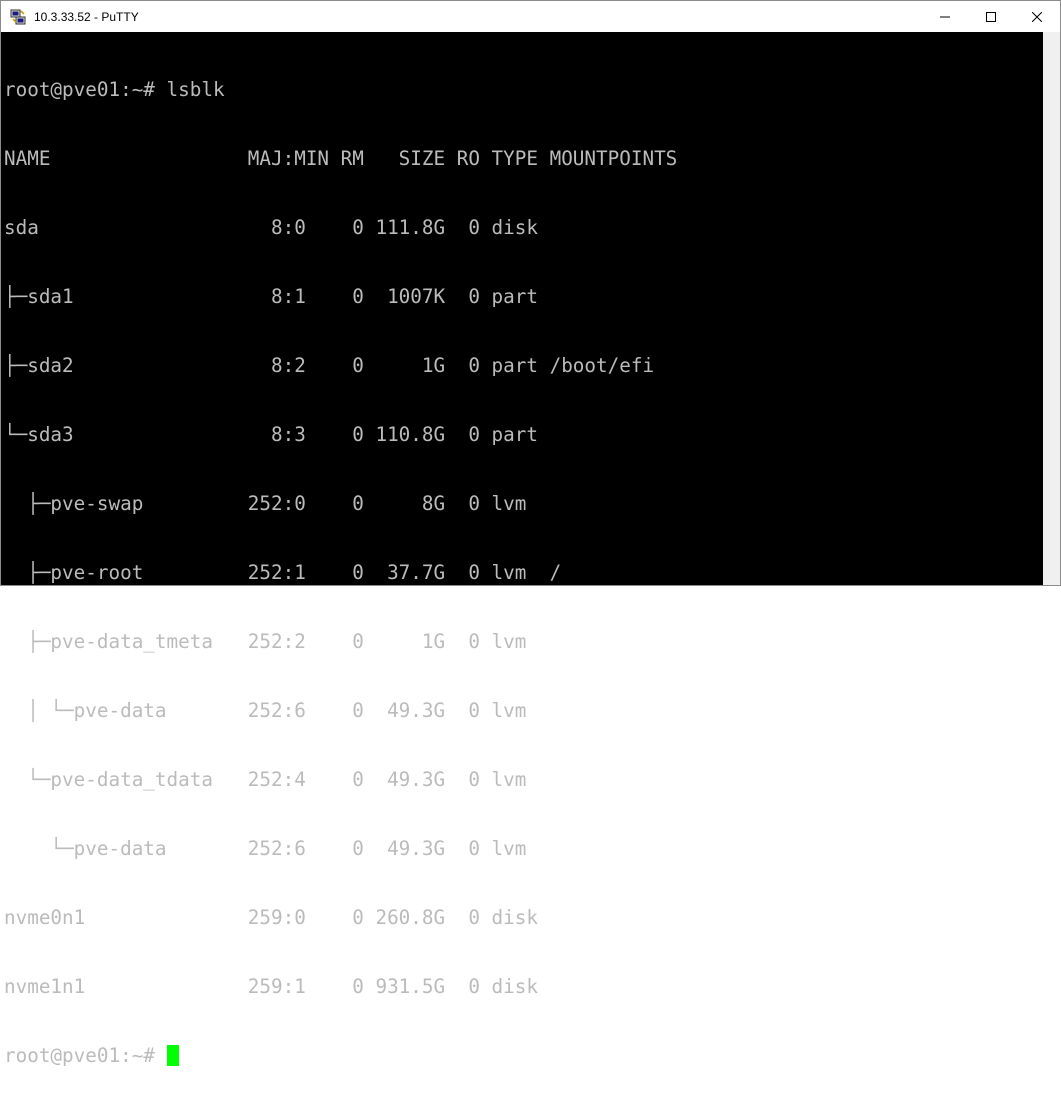 This screenshot has height=1113, width=1061. I want to click on terminal-line: └─pve-data 252:6 0 49.3G 0 lvm, so click(265, 848).